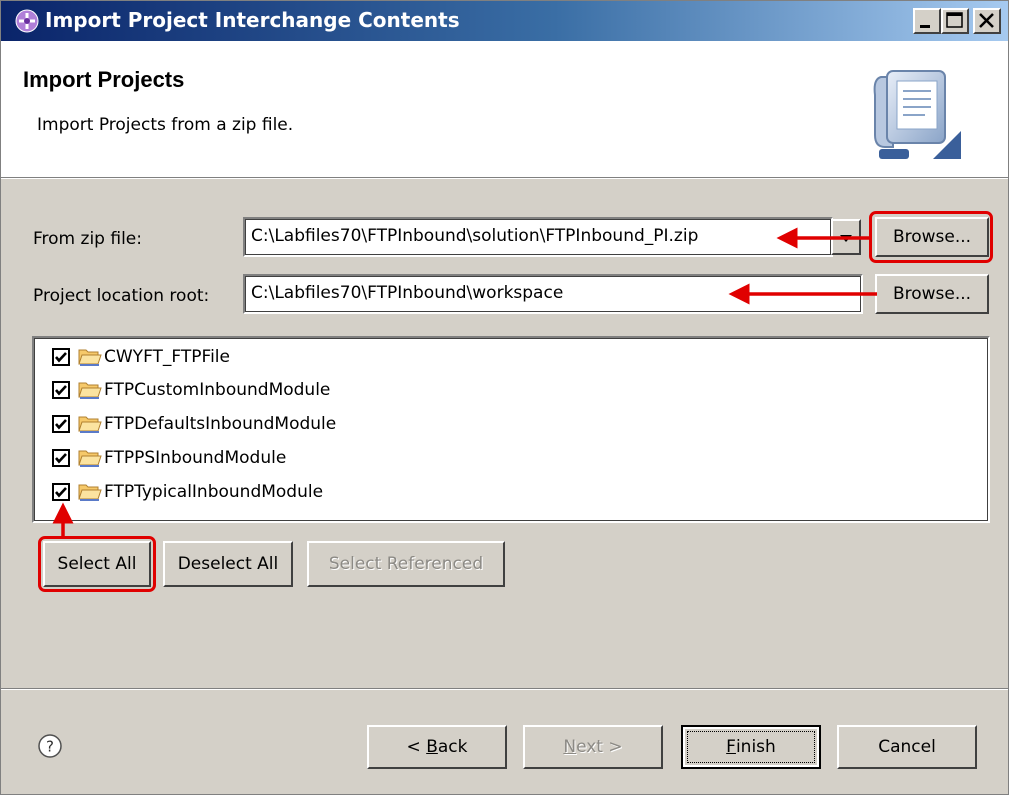 The height and width of the screenshot is (796, 1009). What do you see at coordinates (214, 492) in the screenshot?
I see `project-name: FTPTypicalInboundModule` at bounding box center [214, 492].